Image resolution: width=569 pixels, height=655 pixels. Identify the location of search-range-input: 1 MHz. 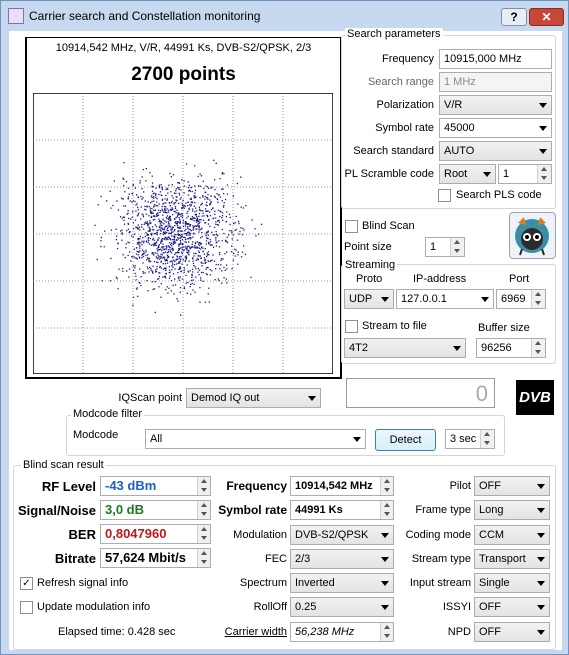
(495, 82).